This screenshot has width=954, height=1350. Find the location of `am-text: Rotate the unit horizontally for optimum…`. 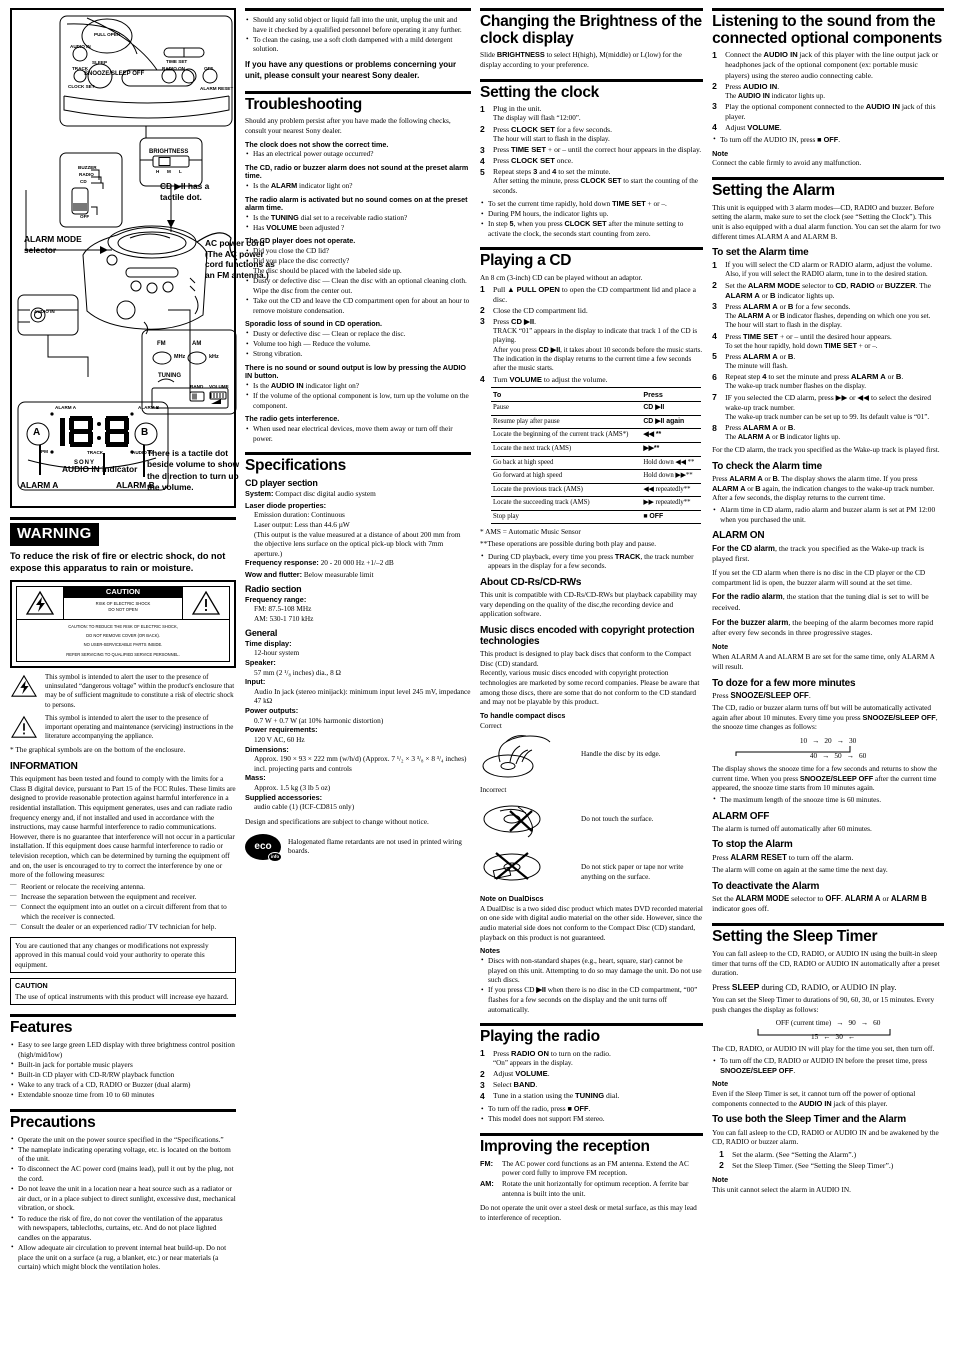

am-text: Rotate the unit horizontally for optimum… is located at coordinates (595, 1188).